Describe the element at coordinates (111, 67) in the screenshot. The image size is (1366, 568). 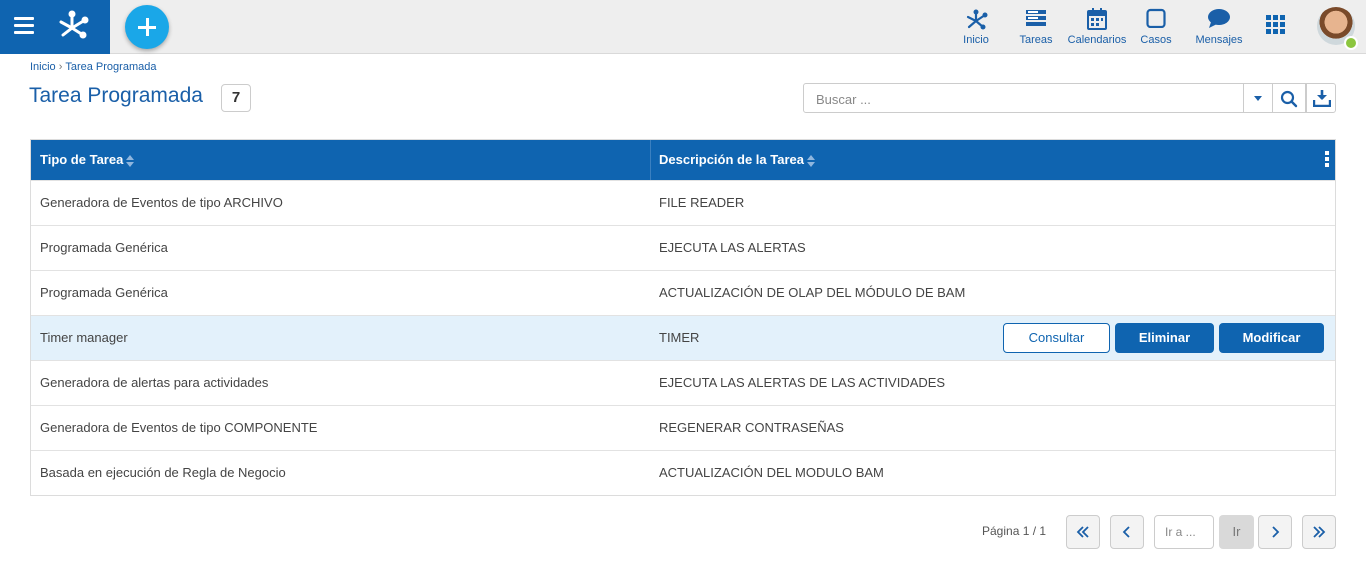
I see `breadcrumb-current: Tarea Programada` at that location.